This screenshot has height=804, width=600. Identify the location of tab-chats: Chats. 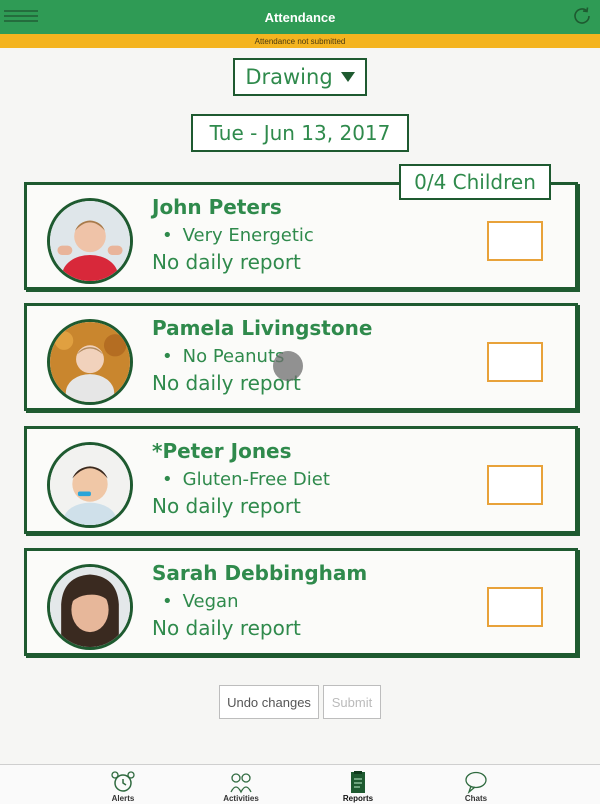
(476, 784).